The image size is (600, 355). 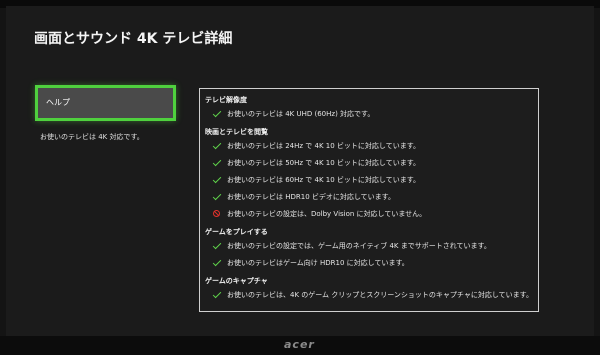 I want to click on list-item: お使いのテレビは HDR10 ビデオに対応しています。, so click(x=371, y=196).